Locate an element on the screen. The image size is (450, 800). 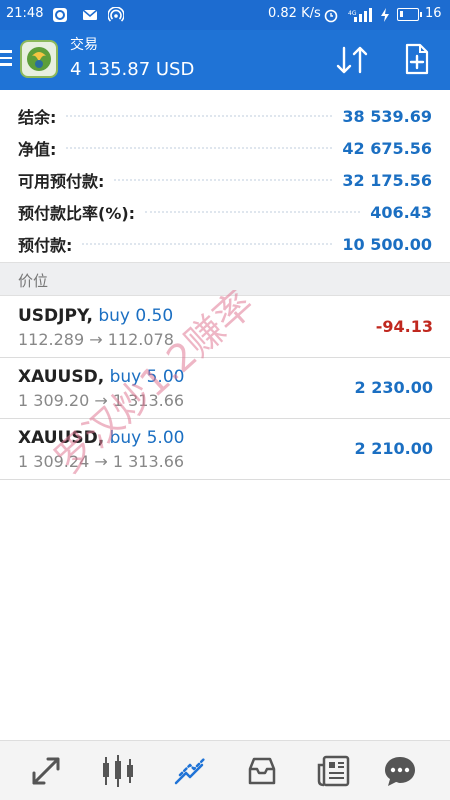
balance-label: 结余: is located at coordinates (37, 117).